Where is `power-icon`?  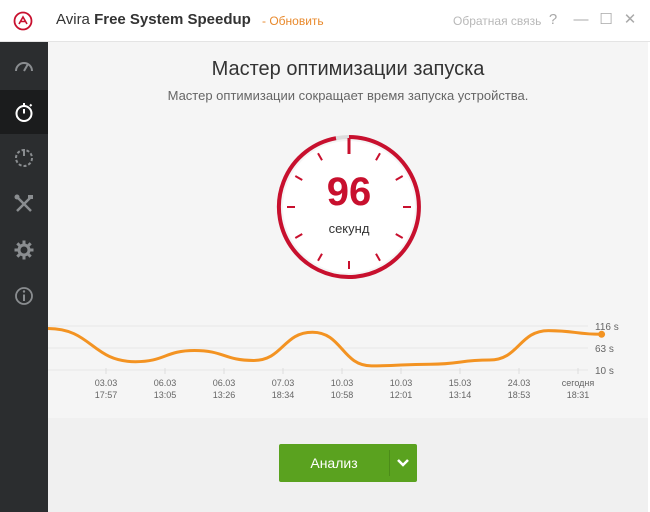
power-icon is located at coordinates (24, 158).